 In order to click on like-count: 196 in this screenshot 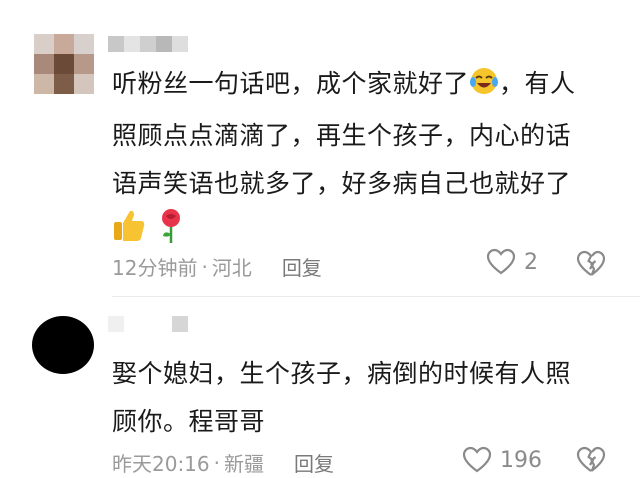, I will do `click(521, 460)`.